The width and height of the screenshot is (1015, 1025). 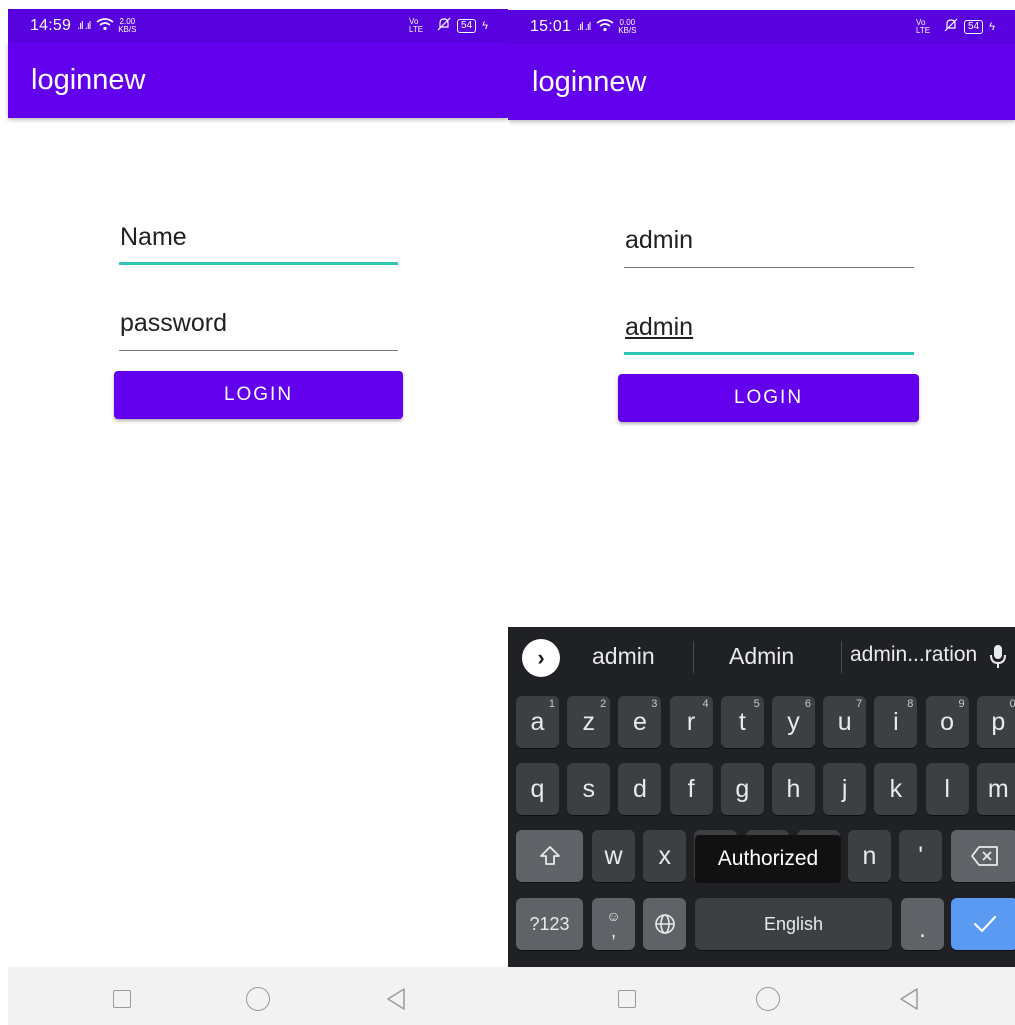 What do you see at coordinates (998, 657) in the screenshot?
I see `microphone-icon` at bounding box center [998, 657].